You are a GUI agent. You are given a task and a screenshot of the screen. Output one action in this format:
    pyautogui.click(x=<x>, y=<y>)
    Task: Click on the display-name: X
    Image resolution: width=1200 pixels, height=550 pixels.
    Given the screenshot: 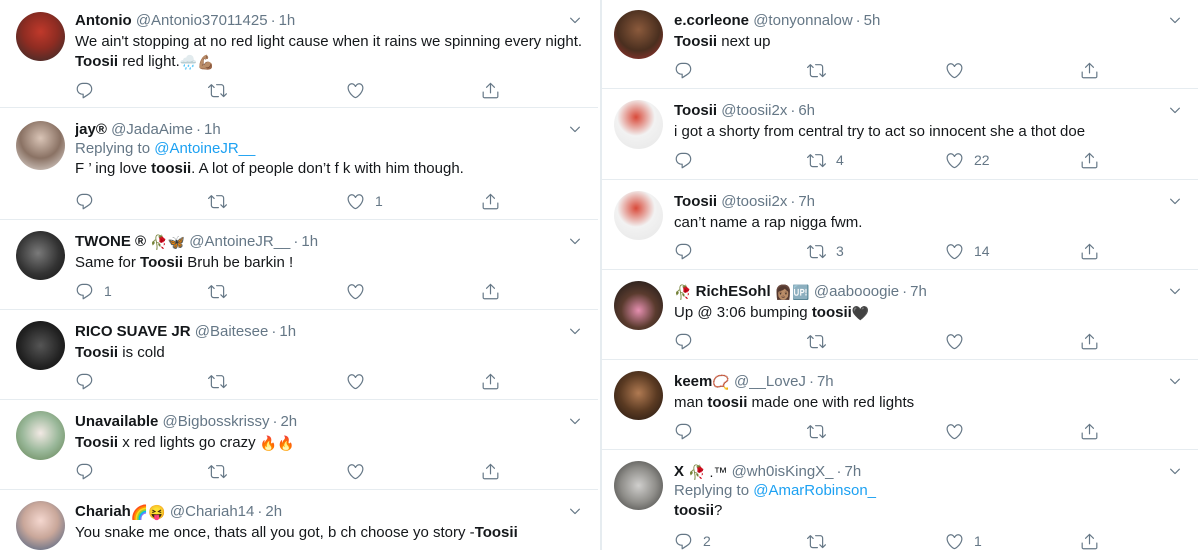 What is the action you would take?
    pyautogui.click(x=679, y=471)
    